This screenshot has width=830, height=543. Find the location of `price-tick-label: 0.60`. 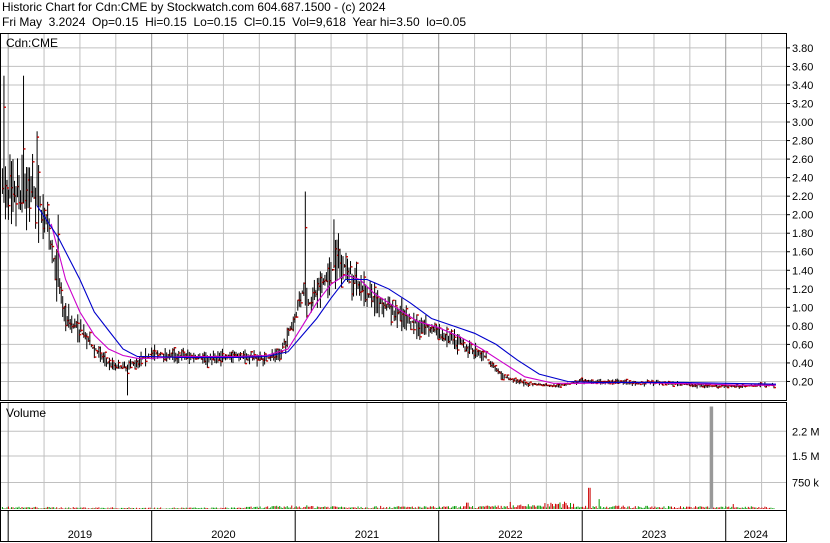

price-tick-label: 0.60 is located at coordinates (802, 345).